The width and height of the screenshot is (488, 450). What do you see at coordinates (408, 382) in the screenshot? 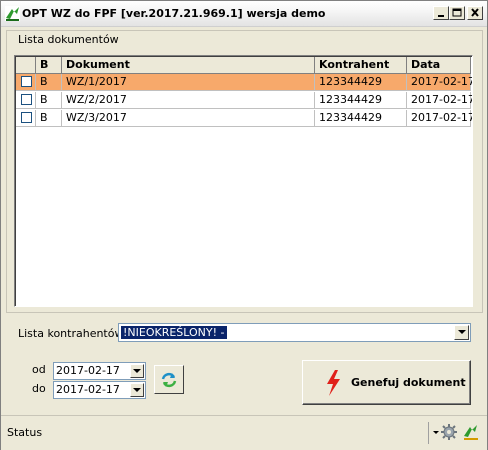
I see `generate-document-label: Genefuj dokument` at bounding box center [408, 382].